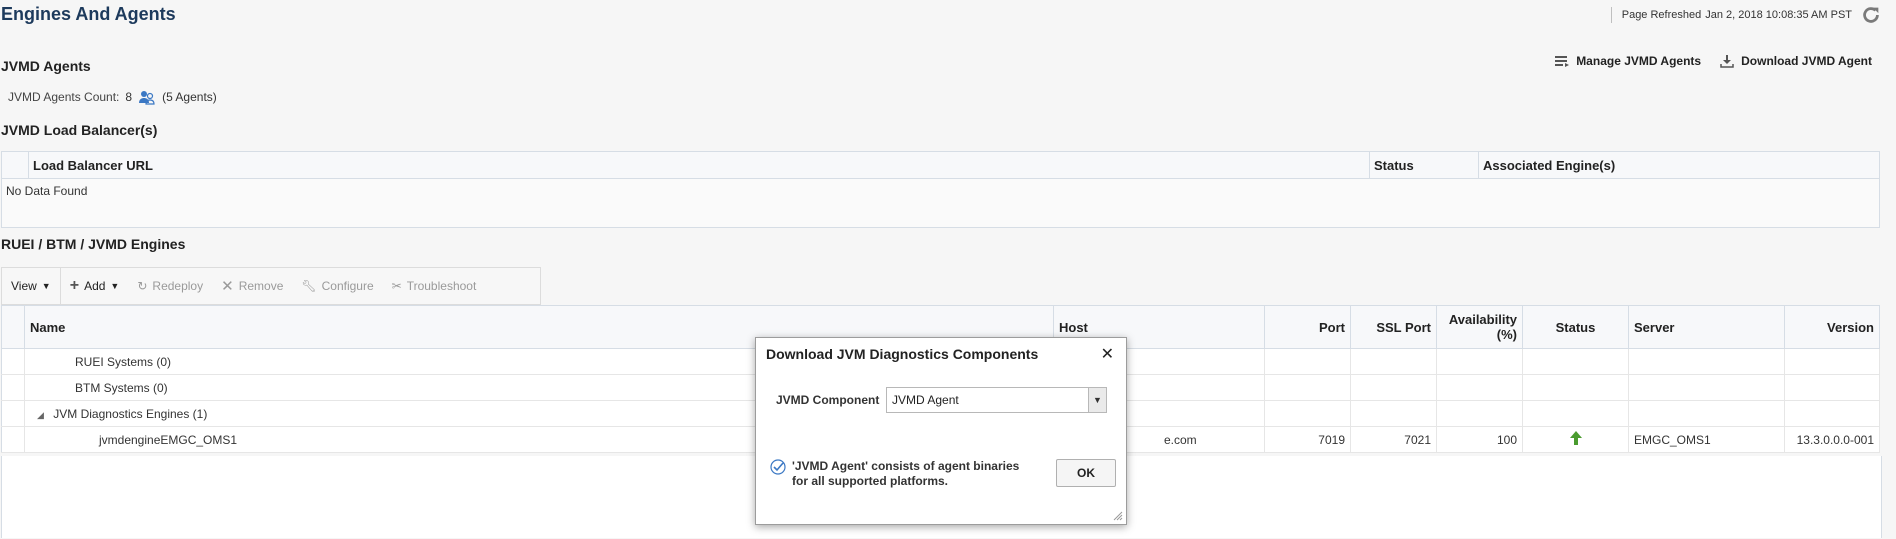  What do you see at coordinates (46, 66) in the screenshot?
I see `jvmd-agents-title: JVMD Agents` at bounding box center [46, 66].